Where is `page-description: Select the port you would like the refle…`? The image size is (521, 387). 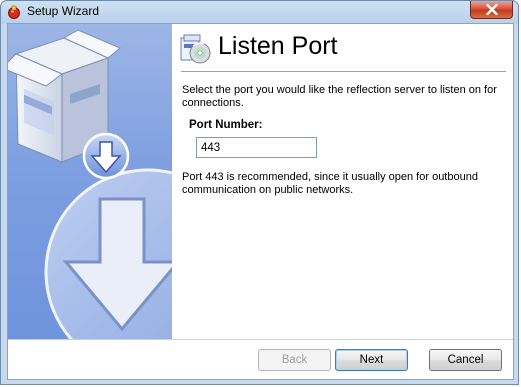
page-description: Select the port you would like the refle… is located at coordinates (339, 96).